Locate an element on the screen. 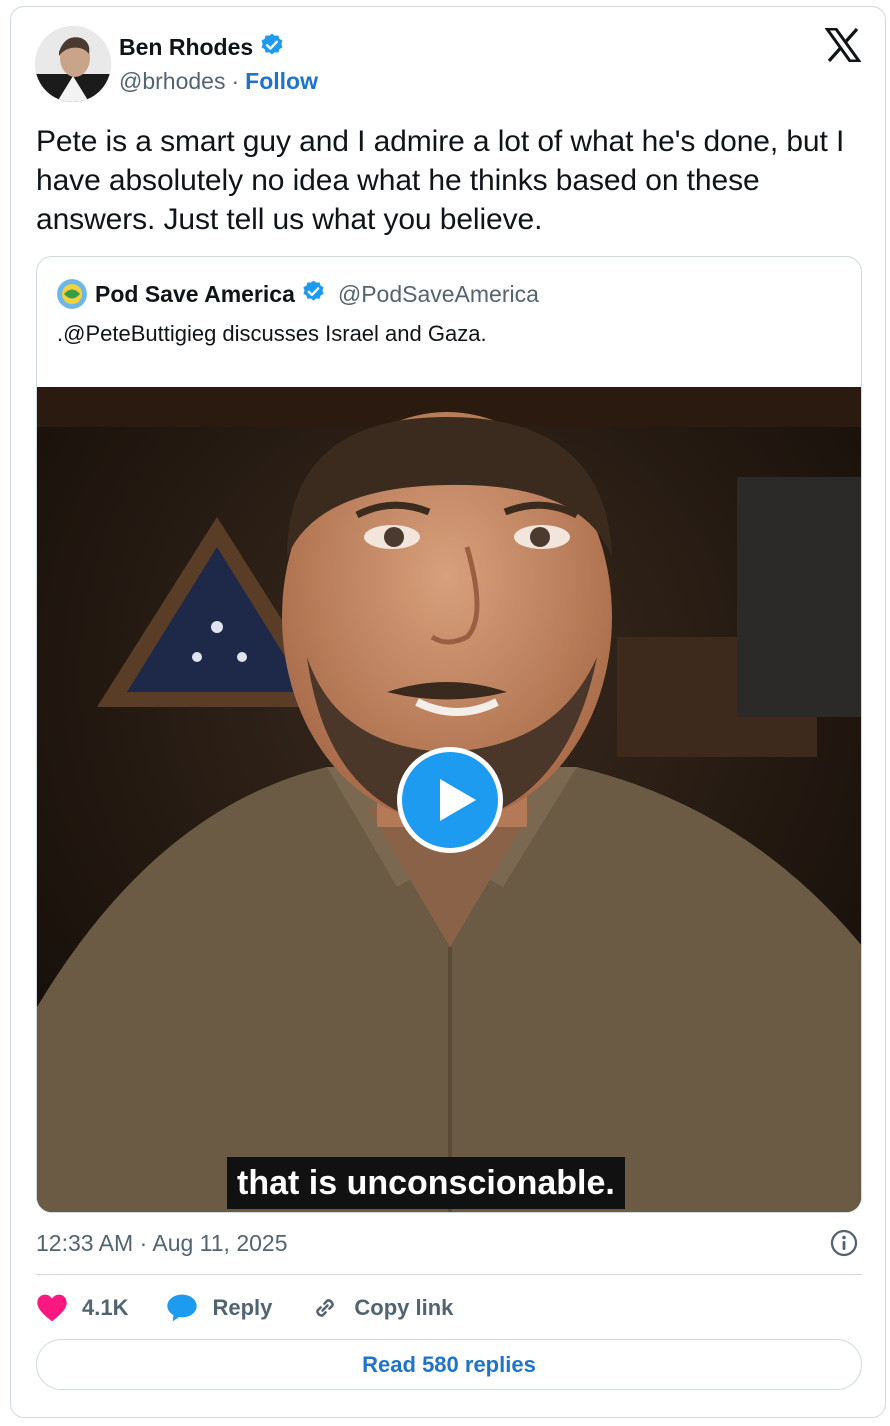 This screenshot has width=890, height=1426. tweet-timestamp: 12:33 AM · Aug 11, 2025 is located at coordinates (161, 1243).